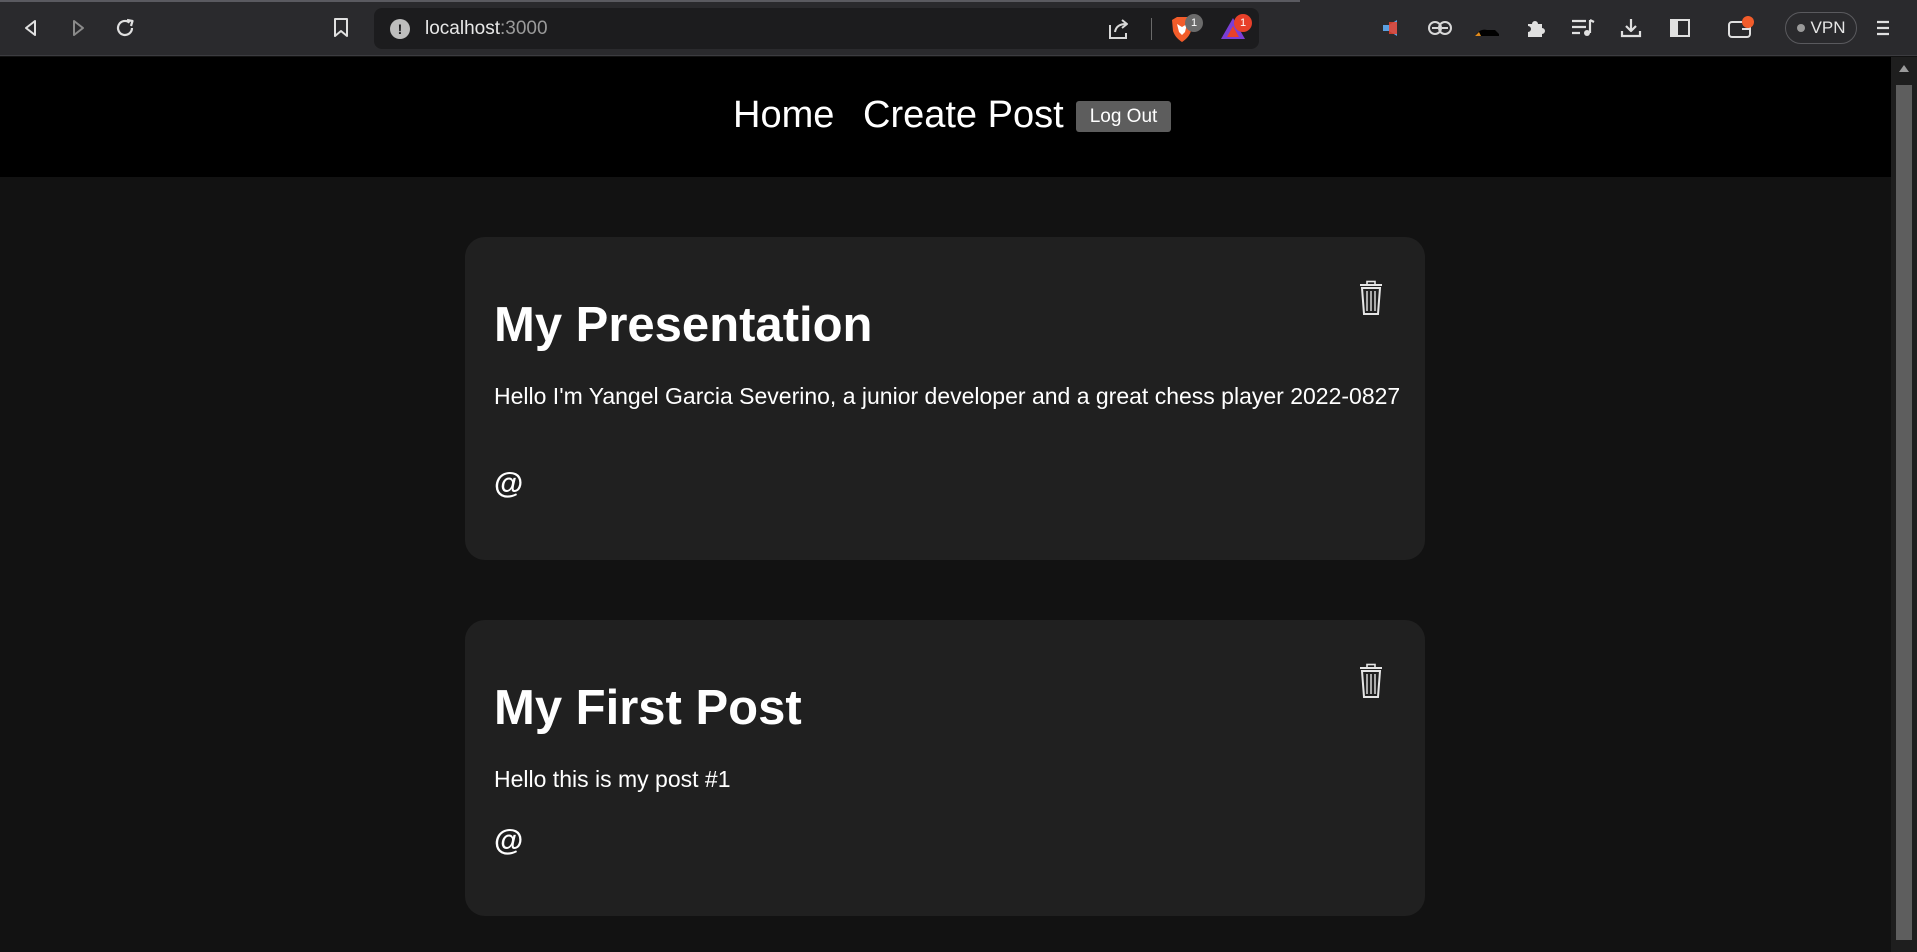 The height and width of the screenshot is (952, 1917). Describe the element at coordinates (1194, 23) in the screenshot. I see `shields-count-badge: 1` at that location.